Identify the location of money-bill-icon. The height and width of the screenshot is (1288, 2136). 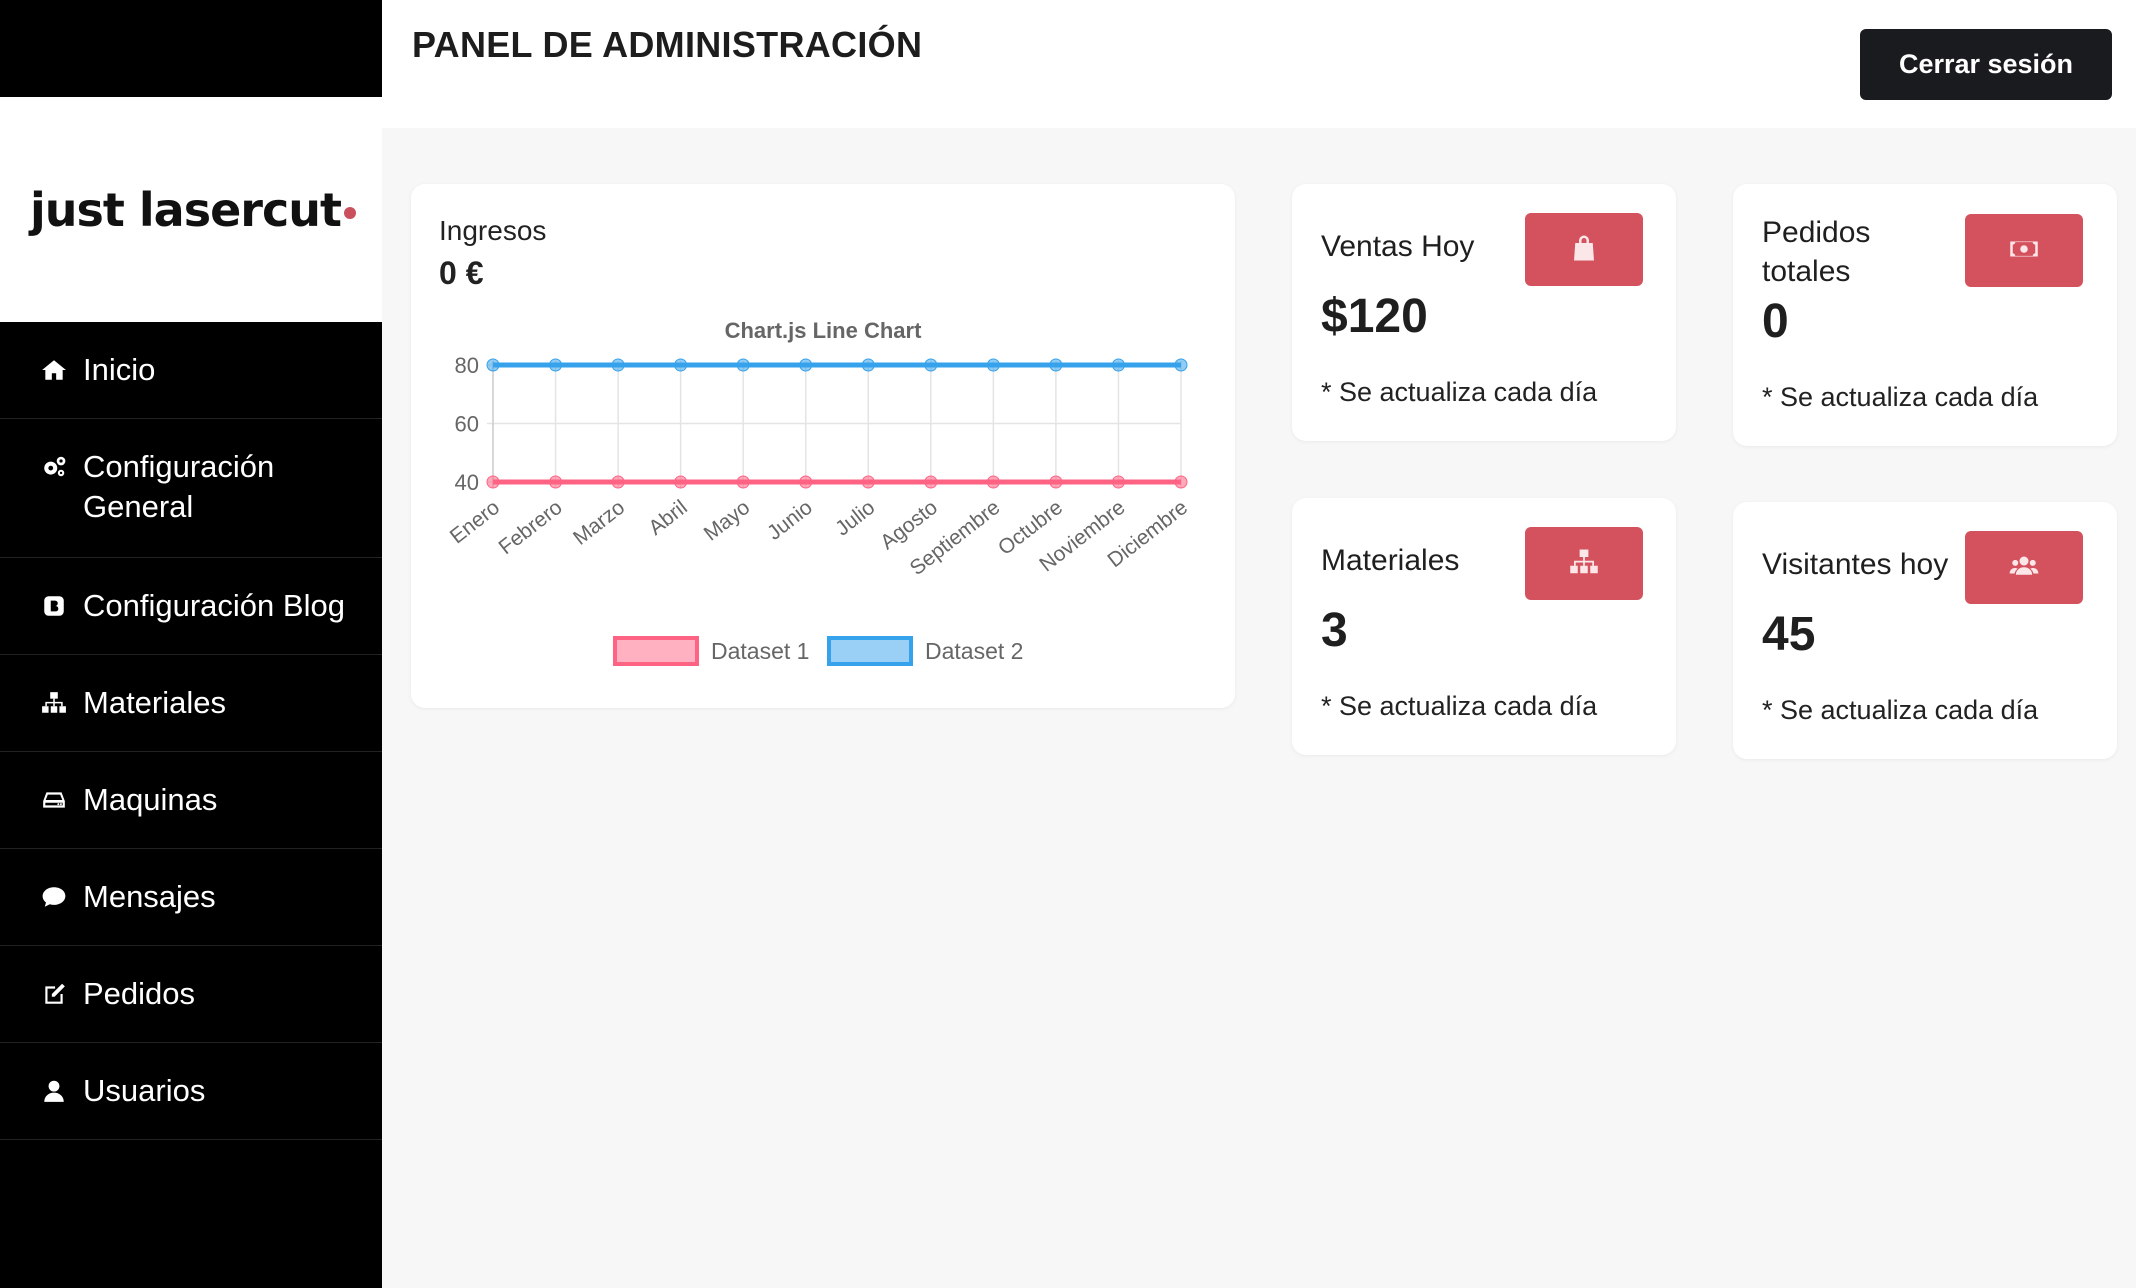
(2024, 250).